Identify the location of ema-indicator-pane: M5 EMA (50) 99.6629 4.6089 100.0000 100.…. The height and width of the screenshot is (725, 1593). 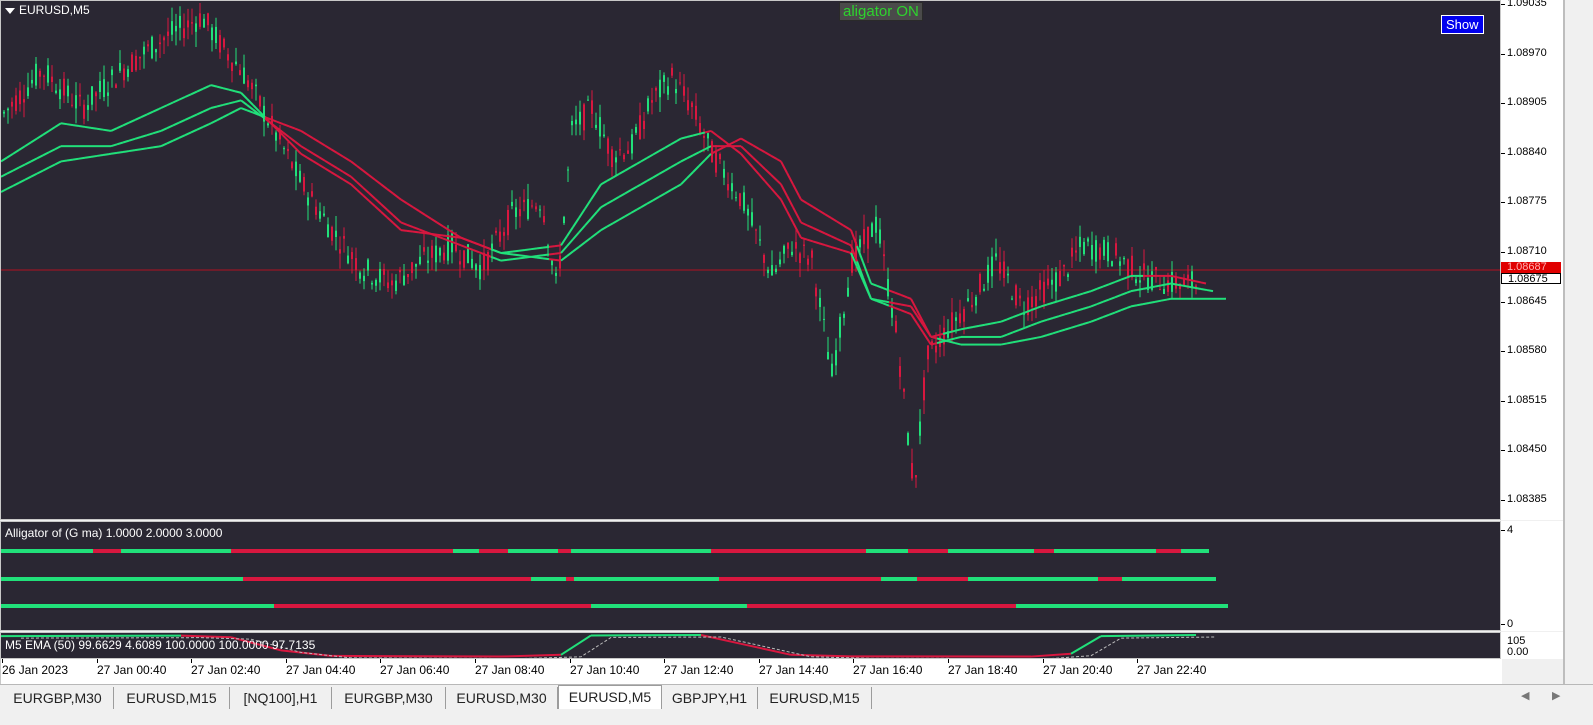
(750, 645).